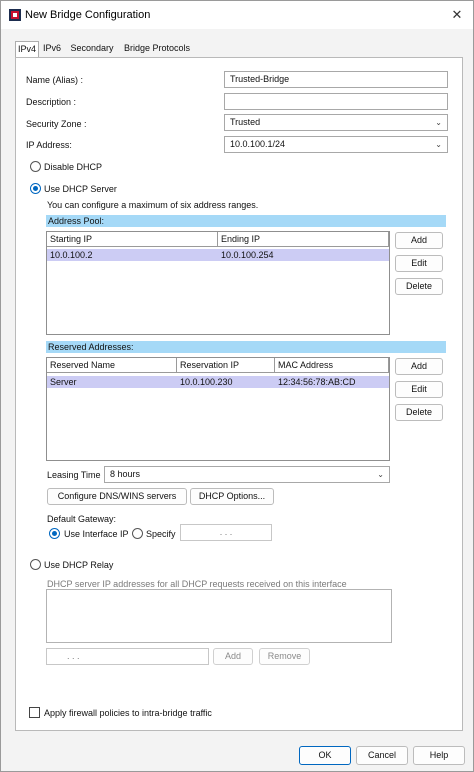 The width and height of the screenshot is (474, 772). What do you see at coordinates (125, 474) in the screenshot?
I see `leasing-time-value: 8 hours` at bounding box center [125, 474].